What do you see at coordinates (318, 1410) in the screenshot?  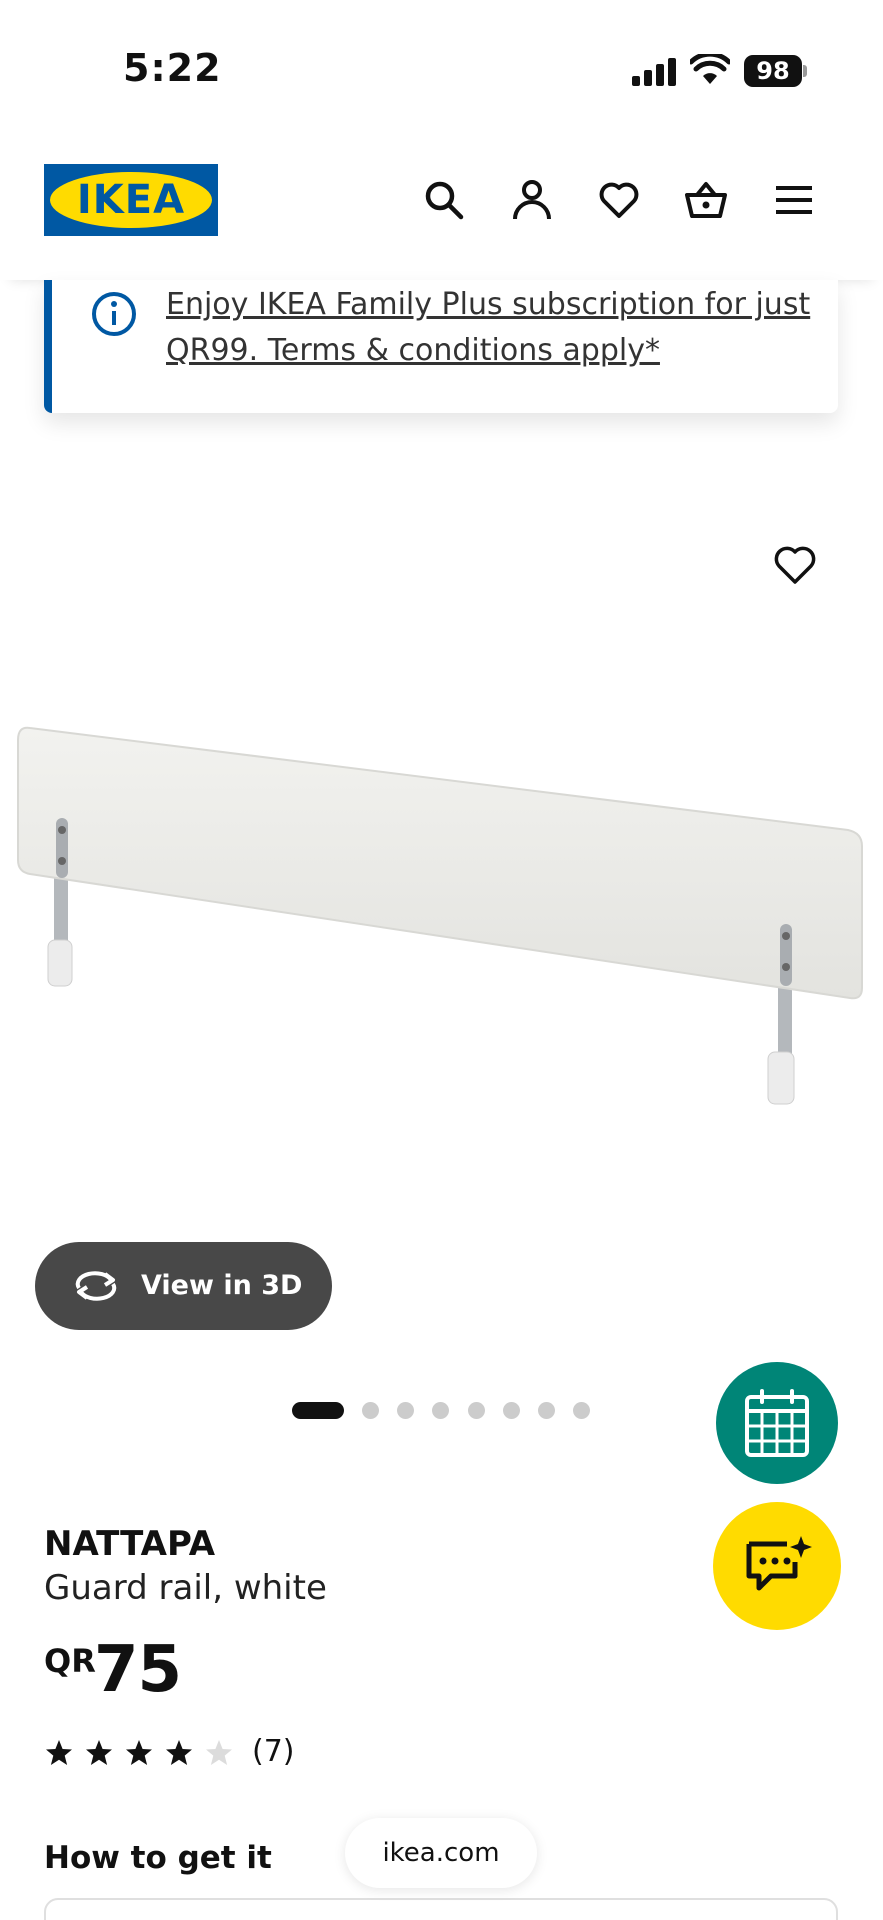 I see `pagination-dot-active` at bounding box center [318, 1410].